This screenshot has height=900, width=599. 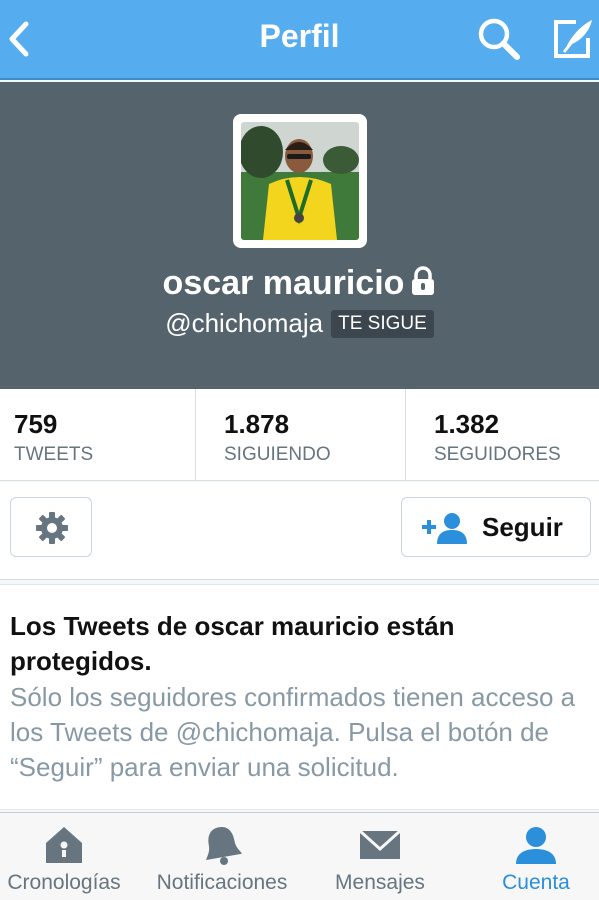 I want to click on tab-label: Cronologías, so click(x=64, y=882).